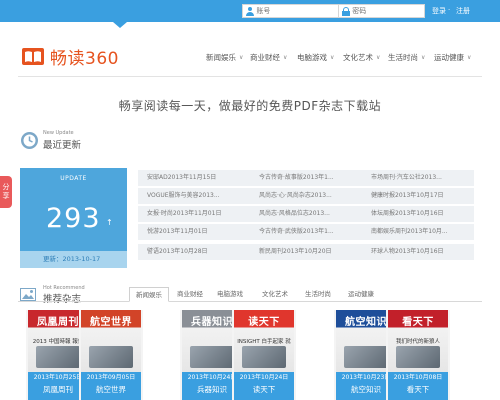 This screenshot has height=400, width=500. What do you see at coordinates (418, 252) in the screenshot?
I see `recent-list-item: 环球人物2013年10月16日` at bounding box center [418, 252].